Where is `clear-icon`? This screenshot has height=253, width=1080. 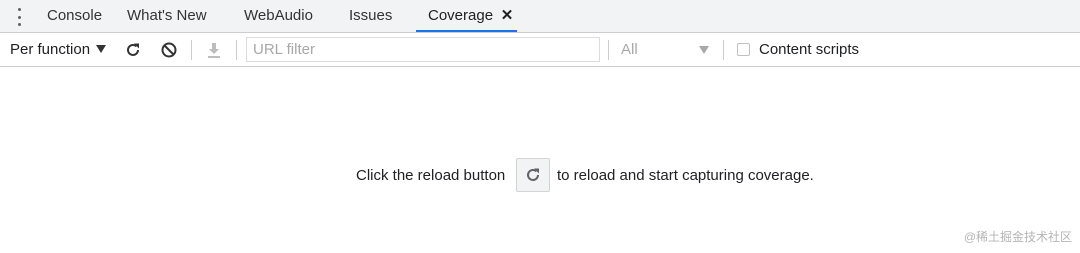 clear-icon is located at coordinates (169, 50).